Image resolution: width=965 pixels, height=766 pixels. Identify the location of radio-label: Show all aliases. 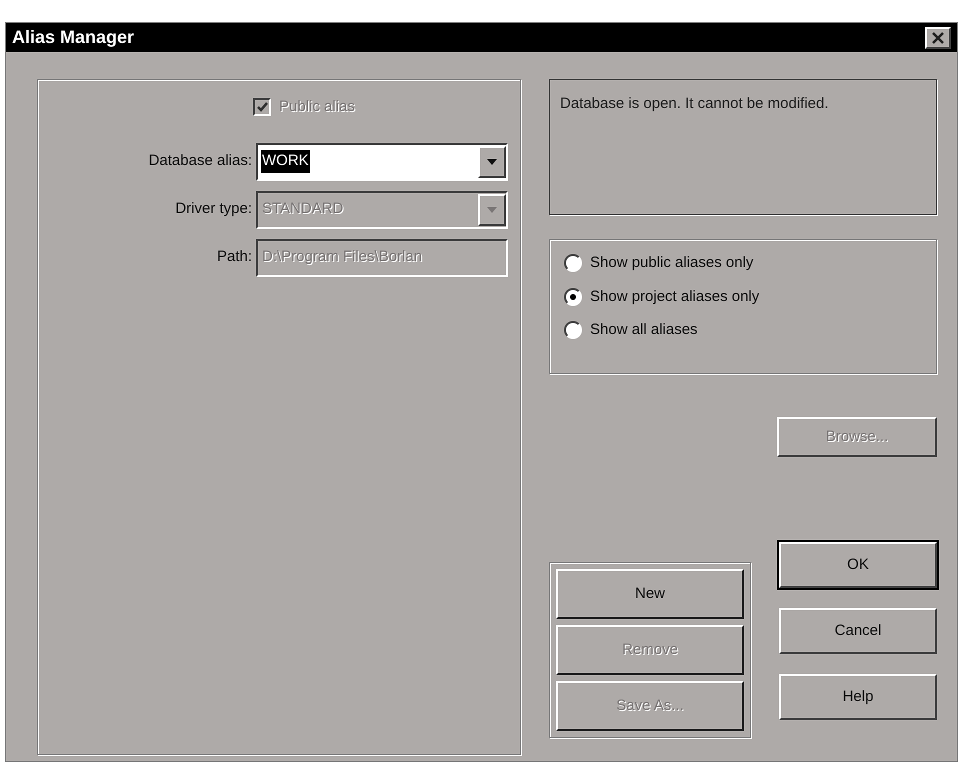
(644, 330).